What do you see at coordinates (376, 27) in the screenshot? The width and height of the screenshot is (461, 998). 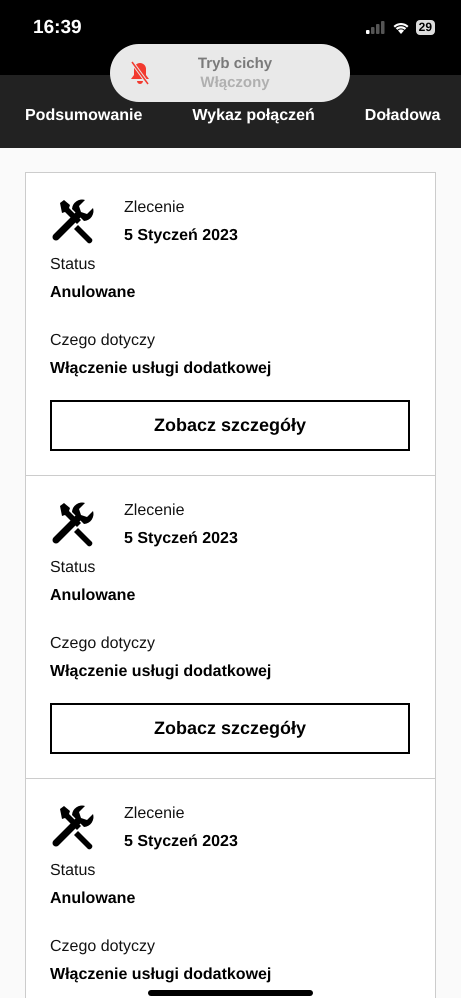 I see `signal-icon` at bounding box center [376, 27].